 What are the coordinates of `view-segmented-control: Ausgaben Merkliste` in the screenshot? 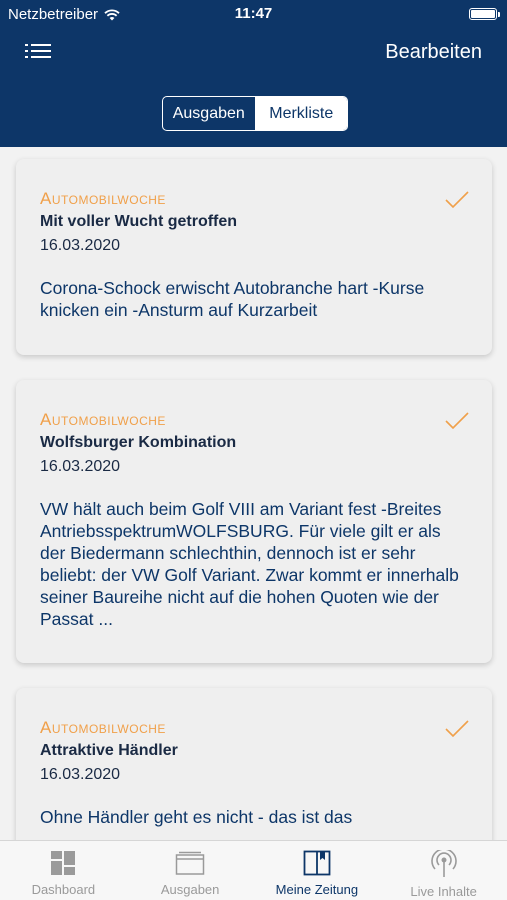 It's located at (255, 113).